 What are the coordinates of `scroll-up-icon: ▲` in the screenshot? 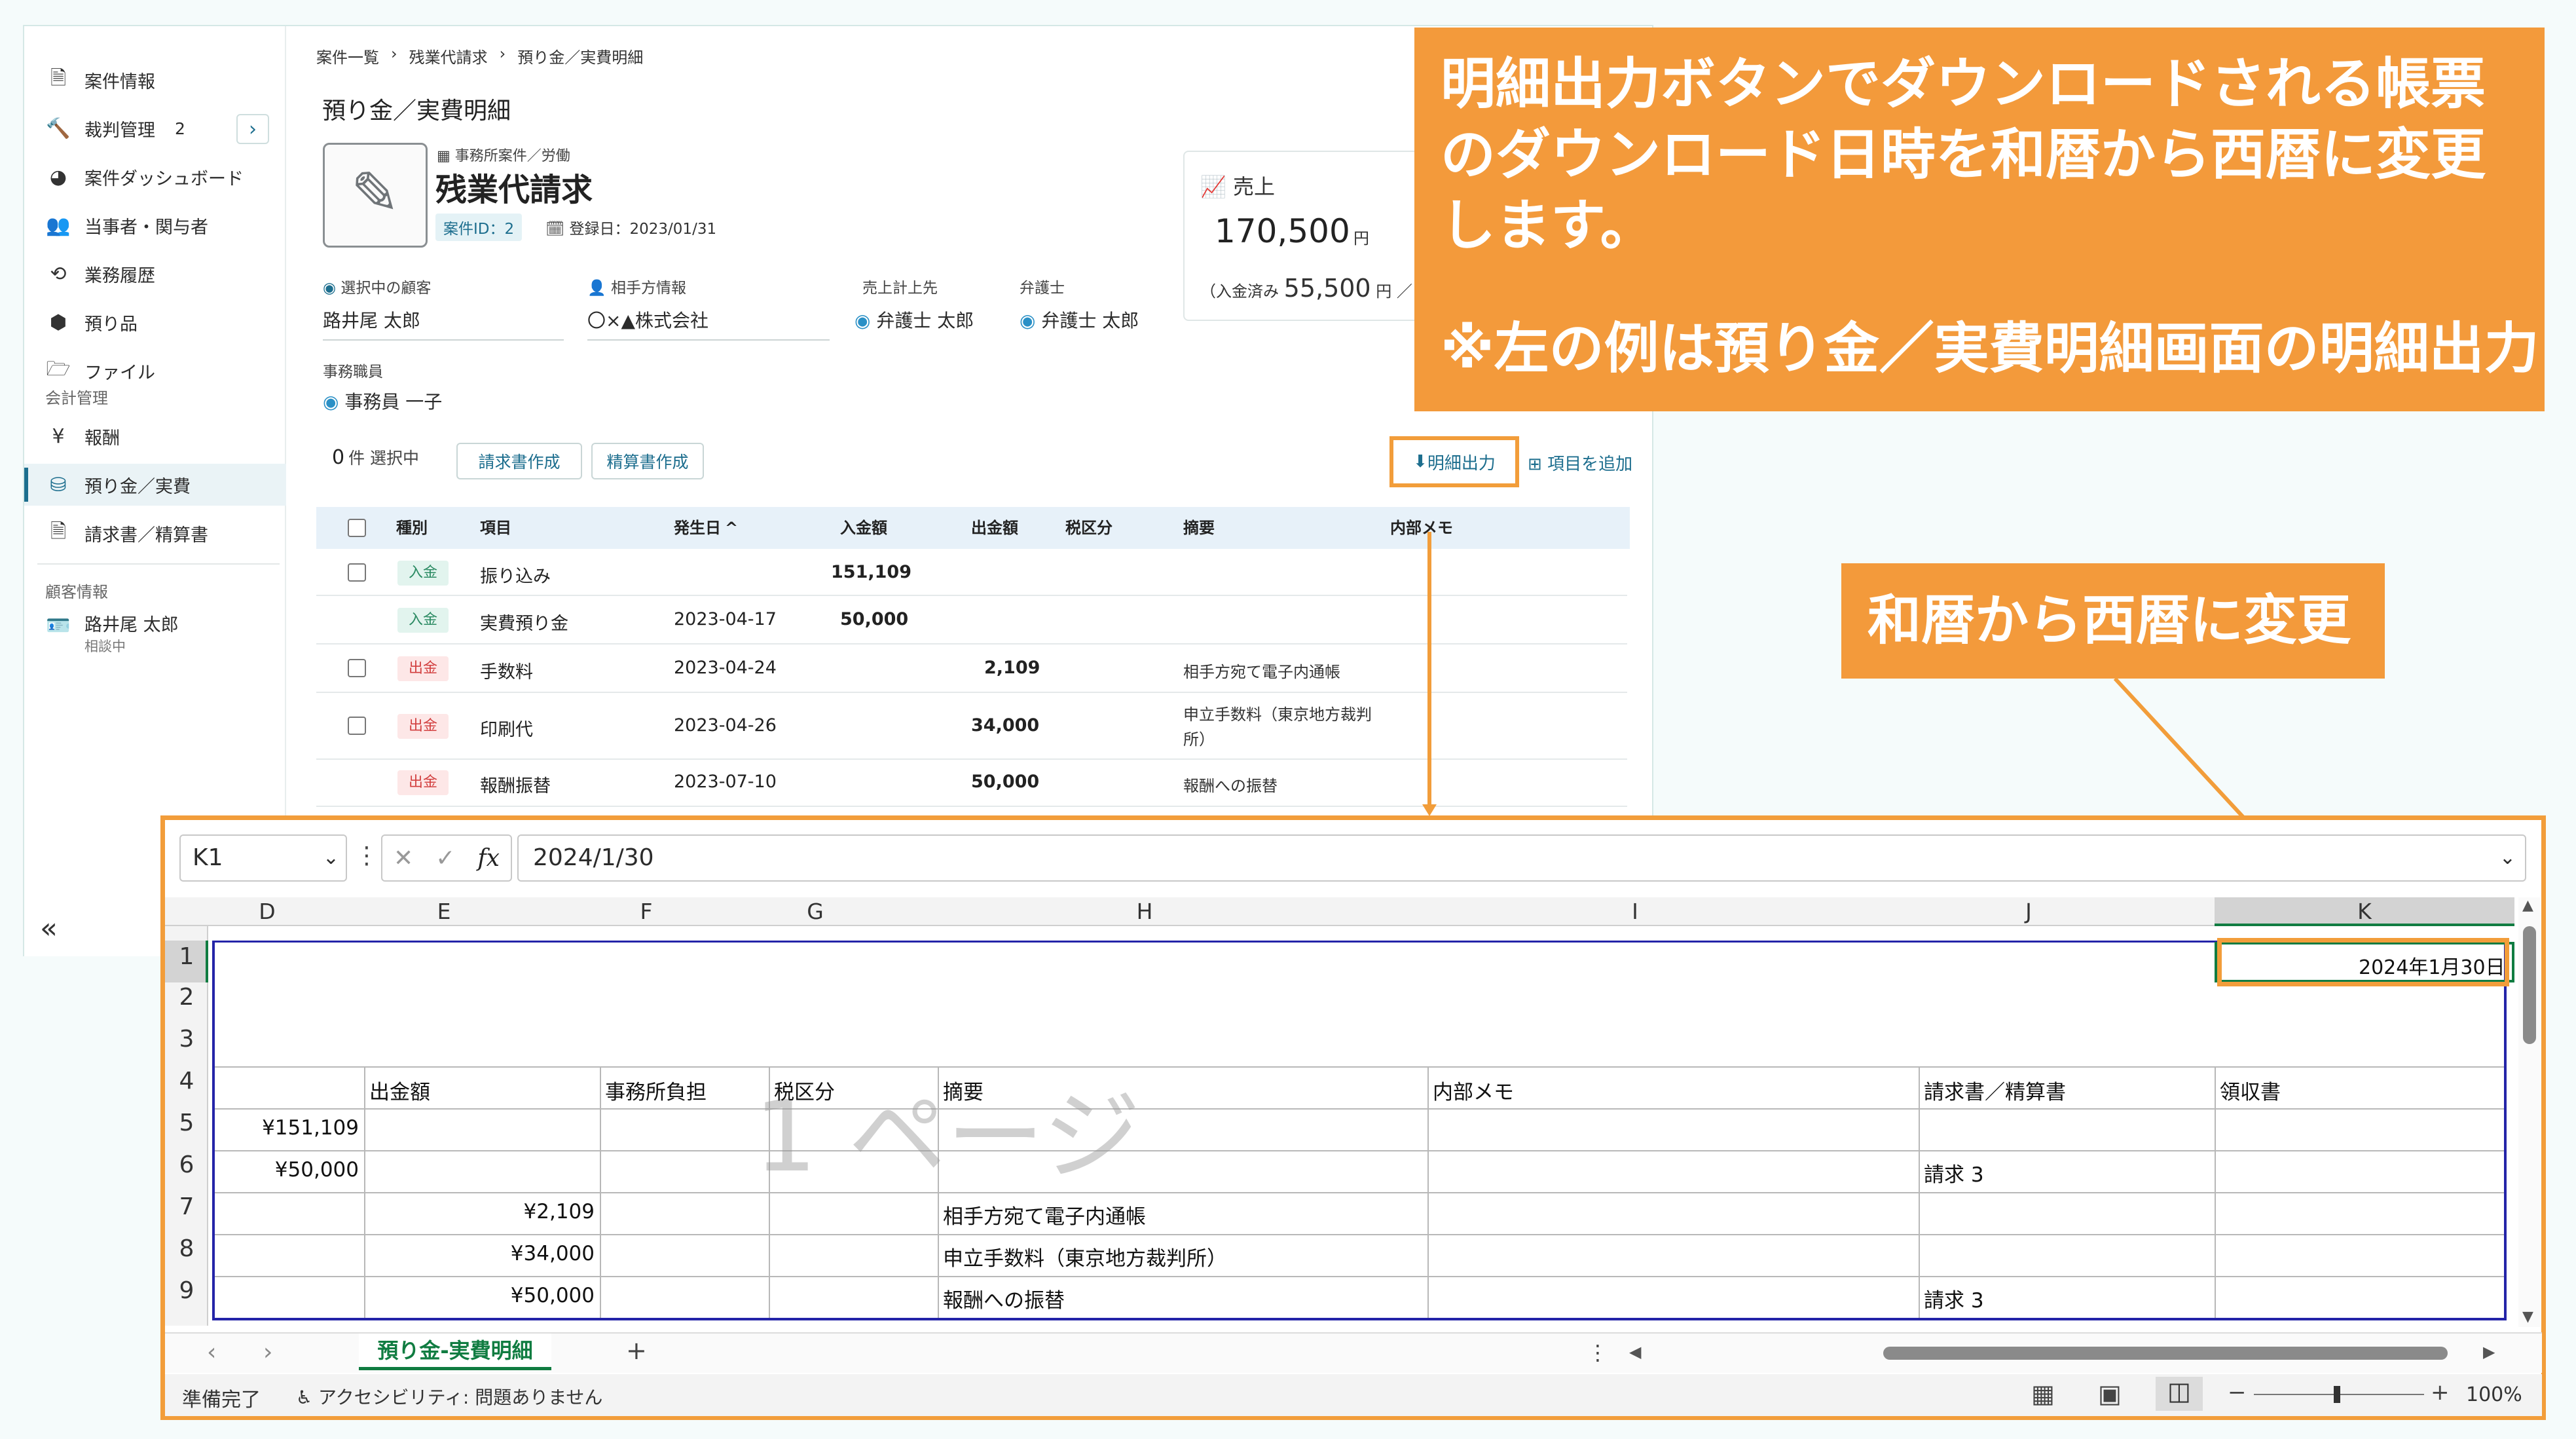 It's located at (2527, 905).